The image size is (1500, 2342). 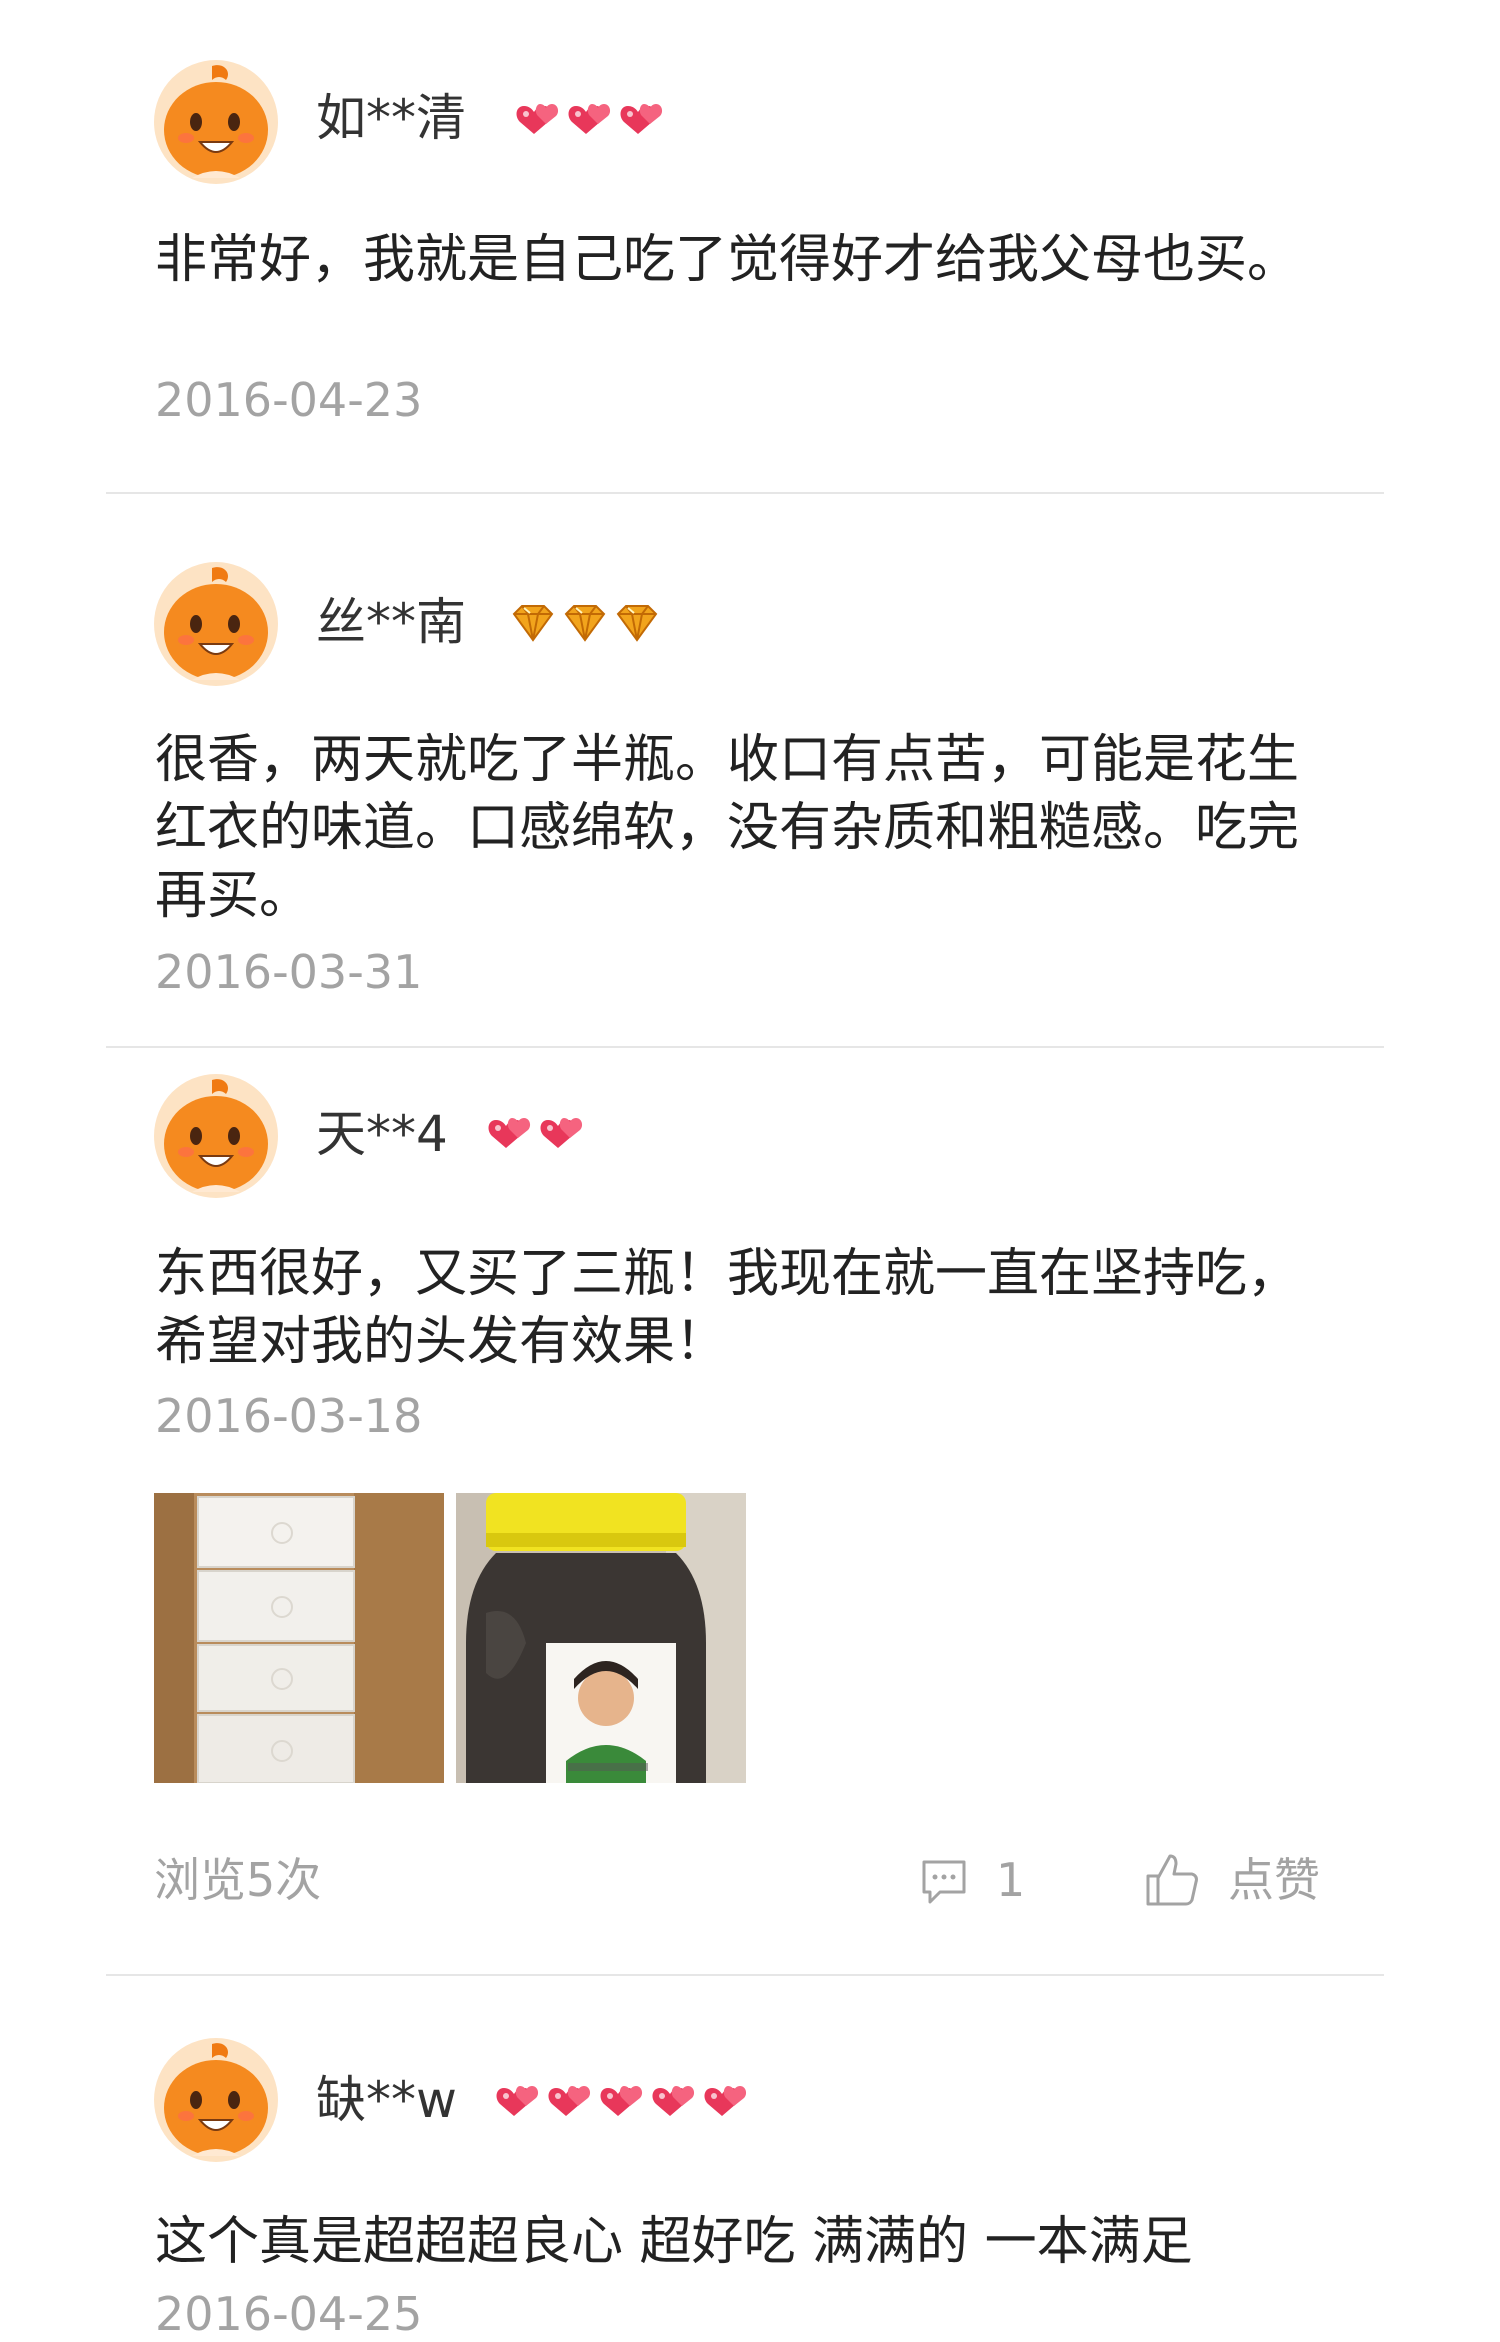 What do you see at coordinates (386, 2100) in the screenshot?
I see `username: 缺**w` at bounding box center [386, 2100].